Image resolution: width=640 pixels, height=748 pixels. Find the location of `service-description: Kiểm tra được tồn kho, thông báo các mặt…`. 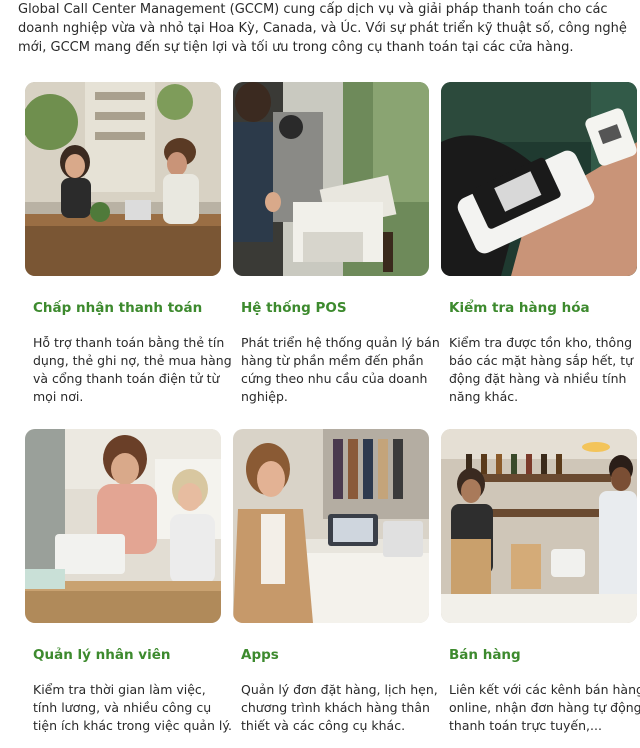

service-description: Kiểm tra được tồn kho, thông báo các mặt… is located at coordinates (541, 369).